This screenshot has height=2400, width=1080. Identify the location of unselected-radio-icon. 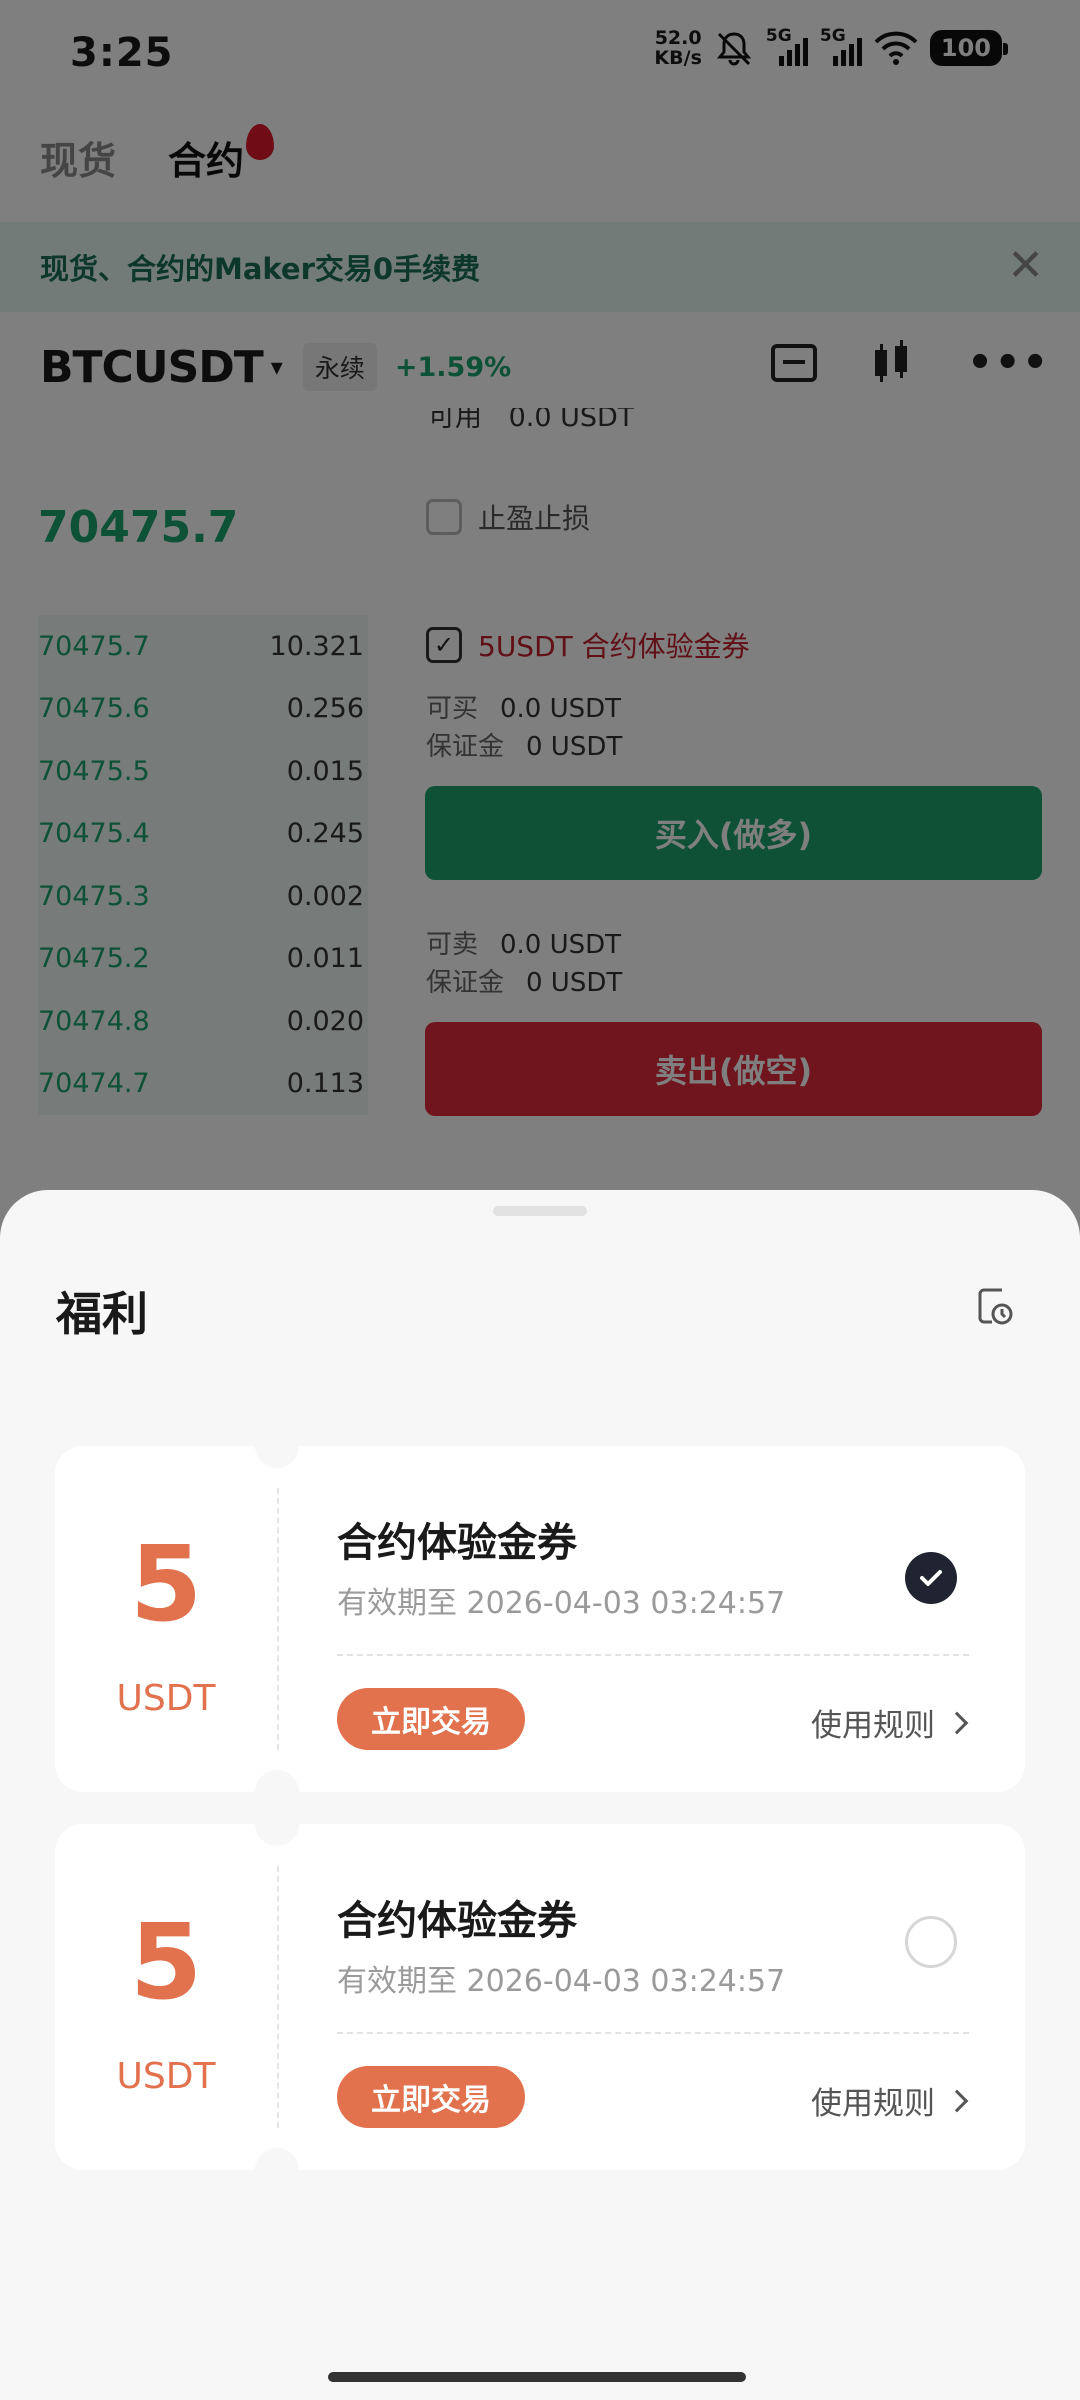
(931, 1942).